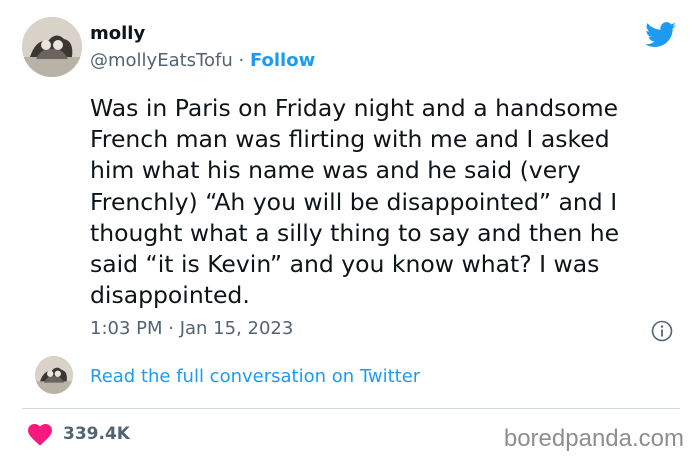 The height and width of the screenshot is (461, 700). What do you see at coordinates (40, 435) in the screenshot?
I see `heart-icon` at bounding box center [40, 435].